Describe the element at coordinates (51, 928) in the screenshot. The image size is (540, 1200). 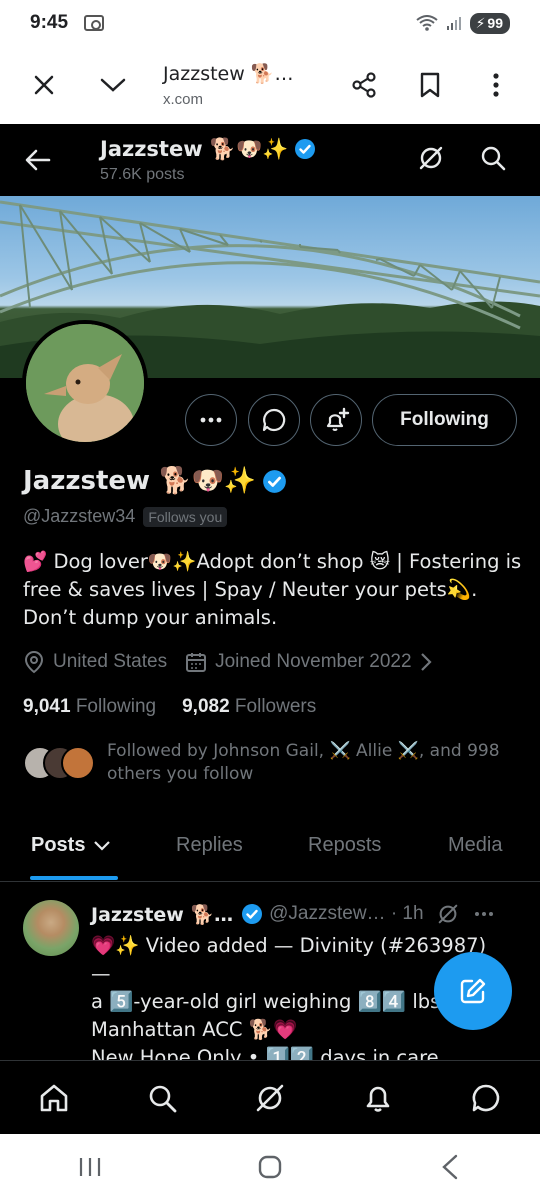
I see `post-avatar` at that location.